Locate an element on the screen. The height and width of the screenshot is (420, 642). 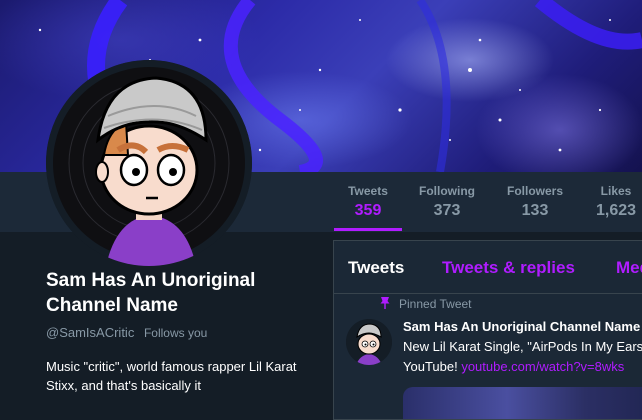
stat-following-value: 373 is located at coordinates (447, 210).